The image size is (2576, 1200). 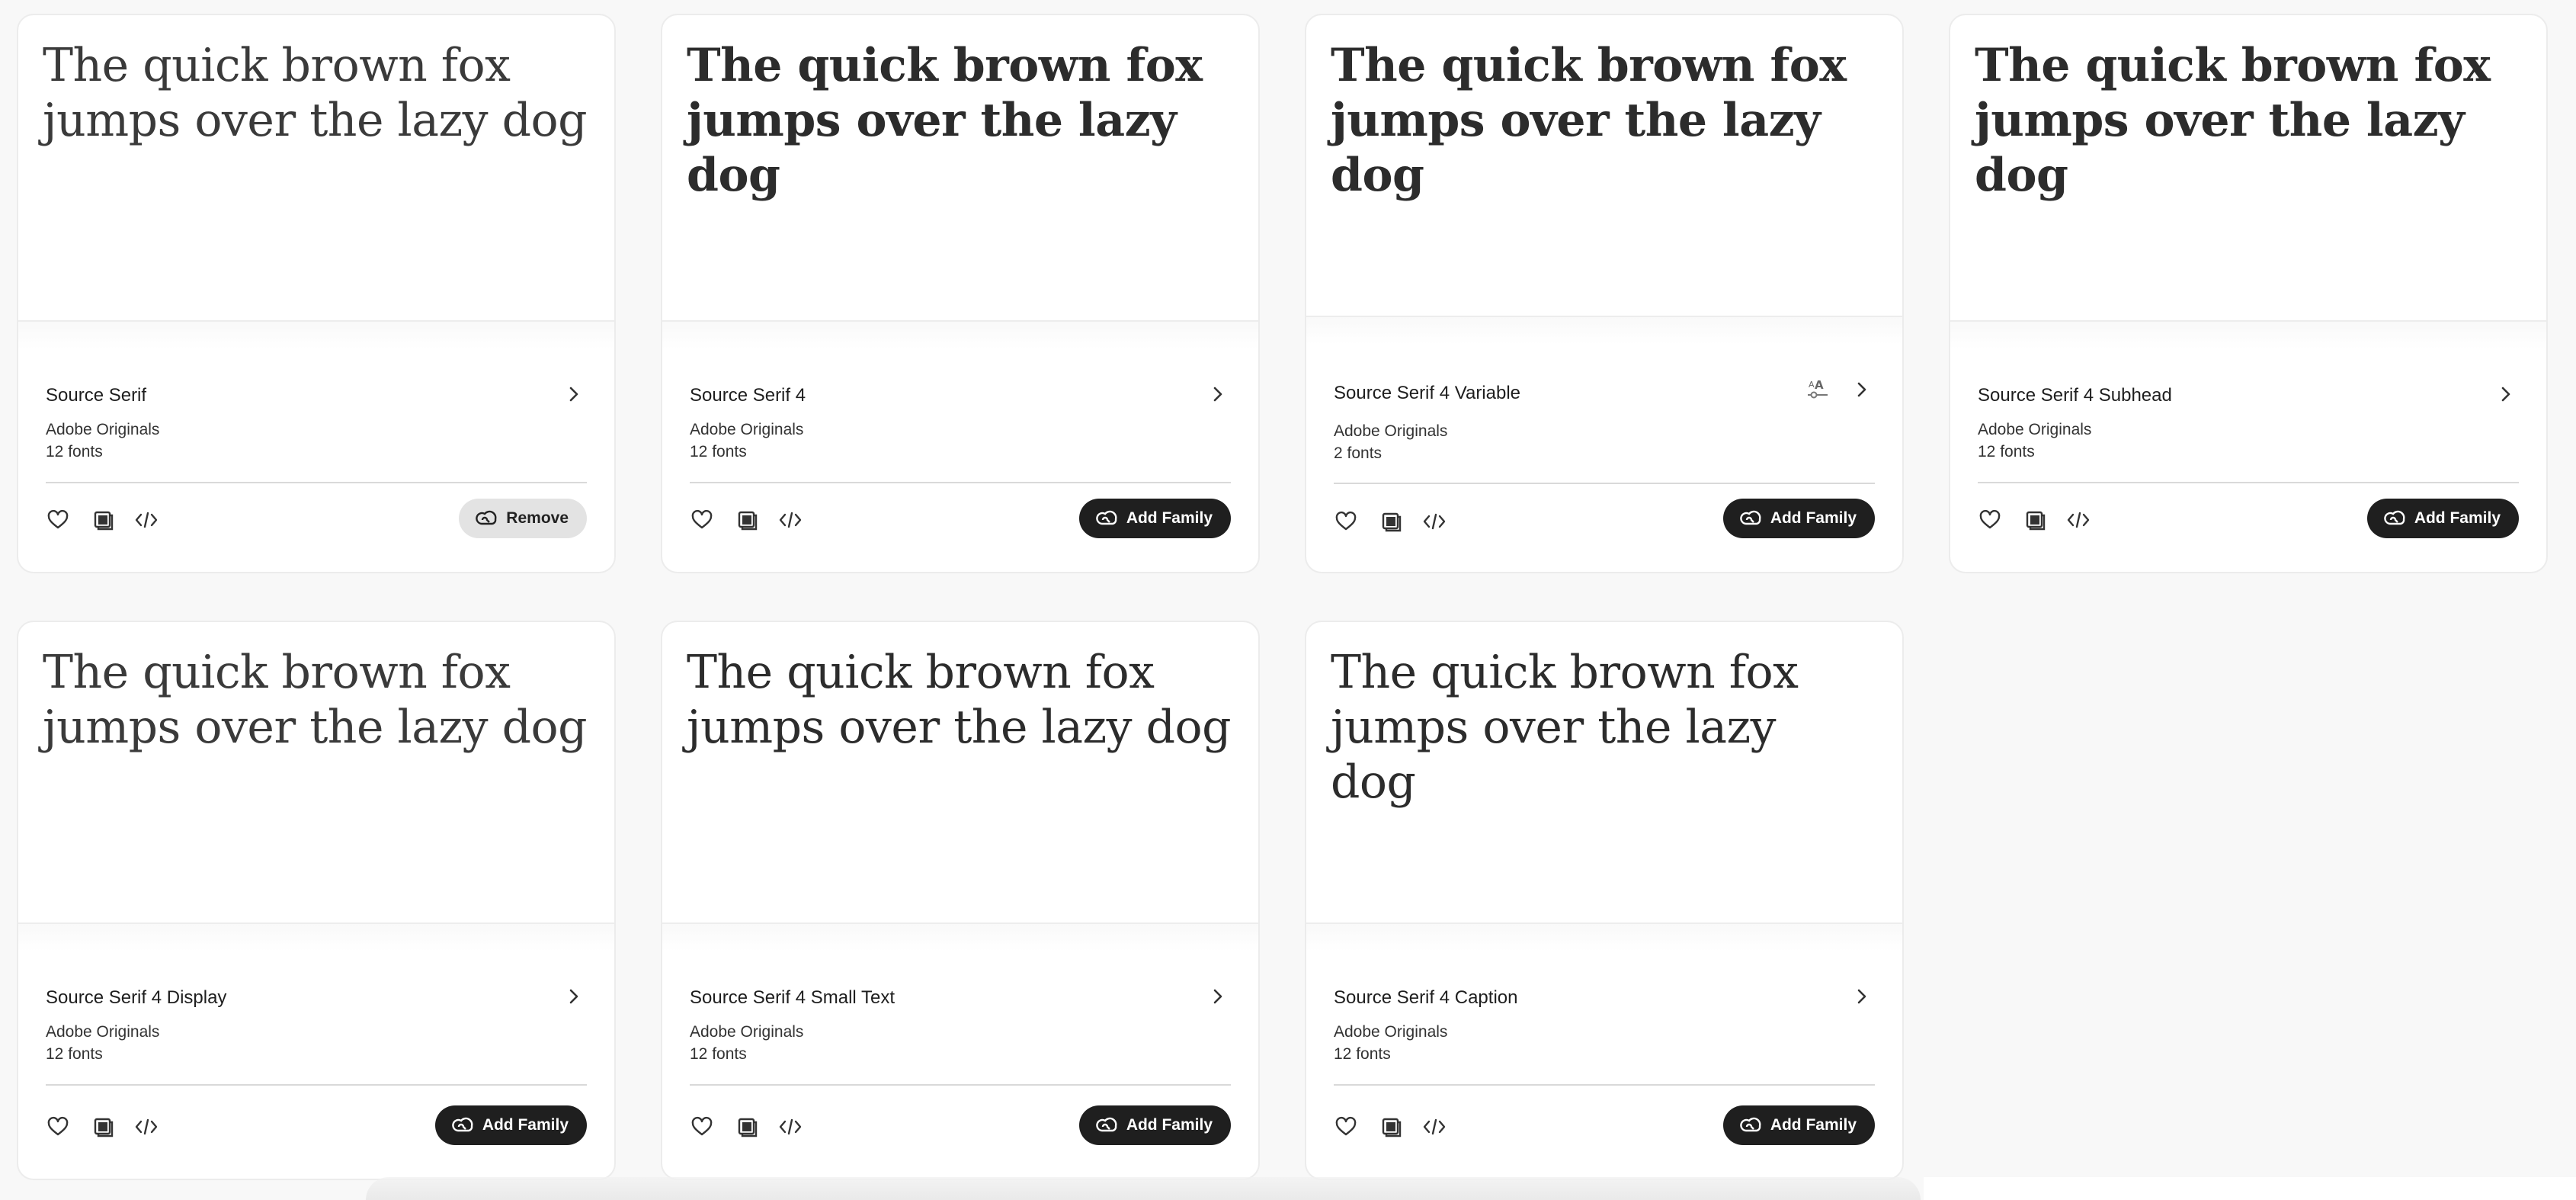 I want to click on button-label: Remove, so click(x=537, y=518).